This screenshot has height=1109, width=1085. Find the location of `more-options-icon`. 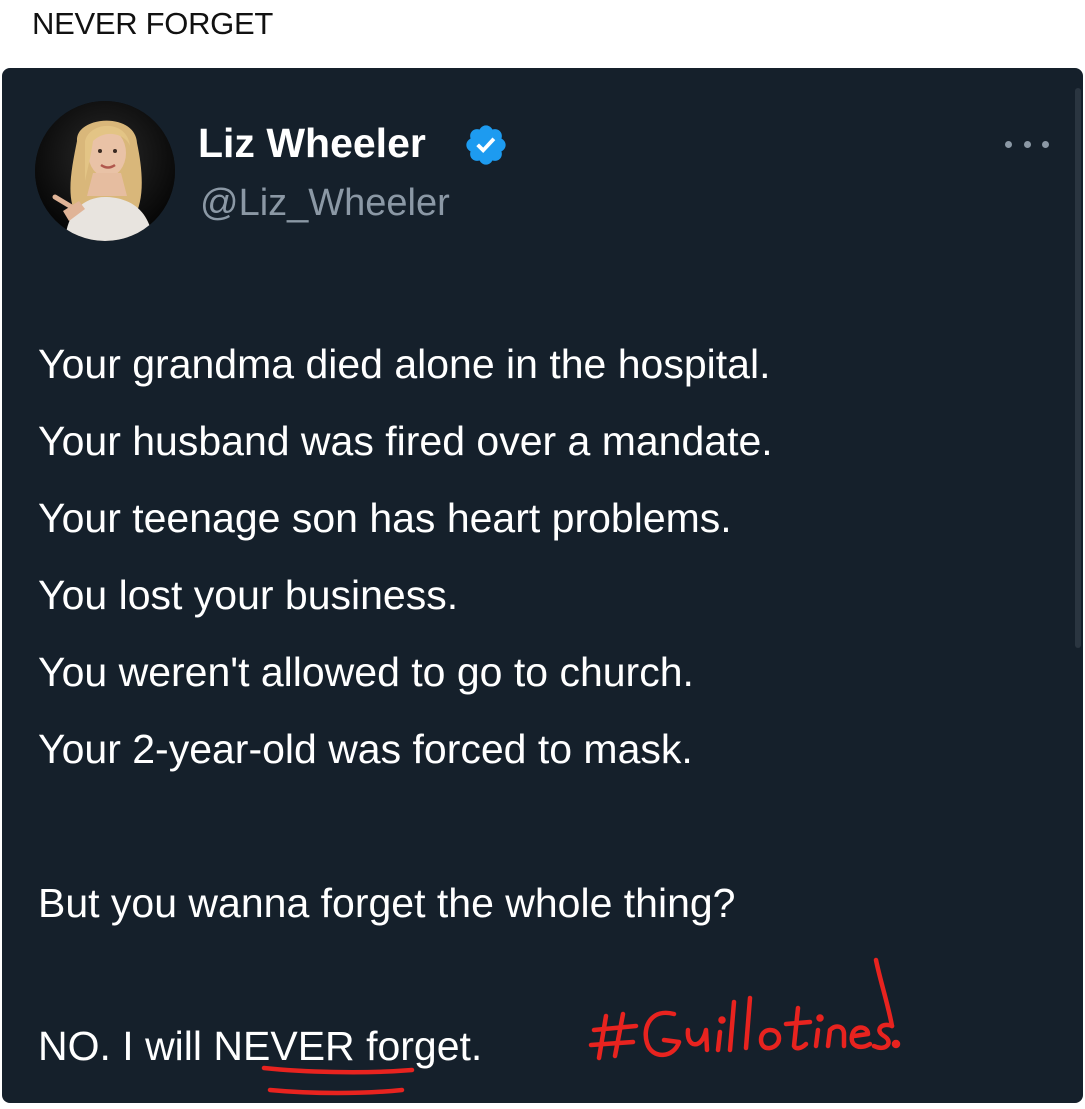

more-options-icon is located at coordinates (1027, 144).